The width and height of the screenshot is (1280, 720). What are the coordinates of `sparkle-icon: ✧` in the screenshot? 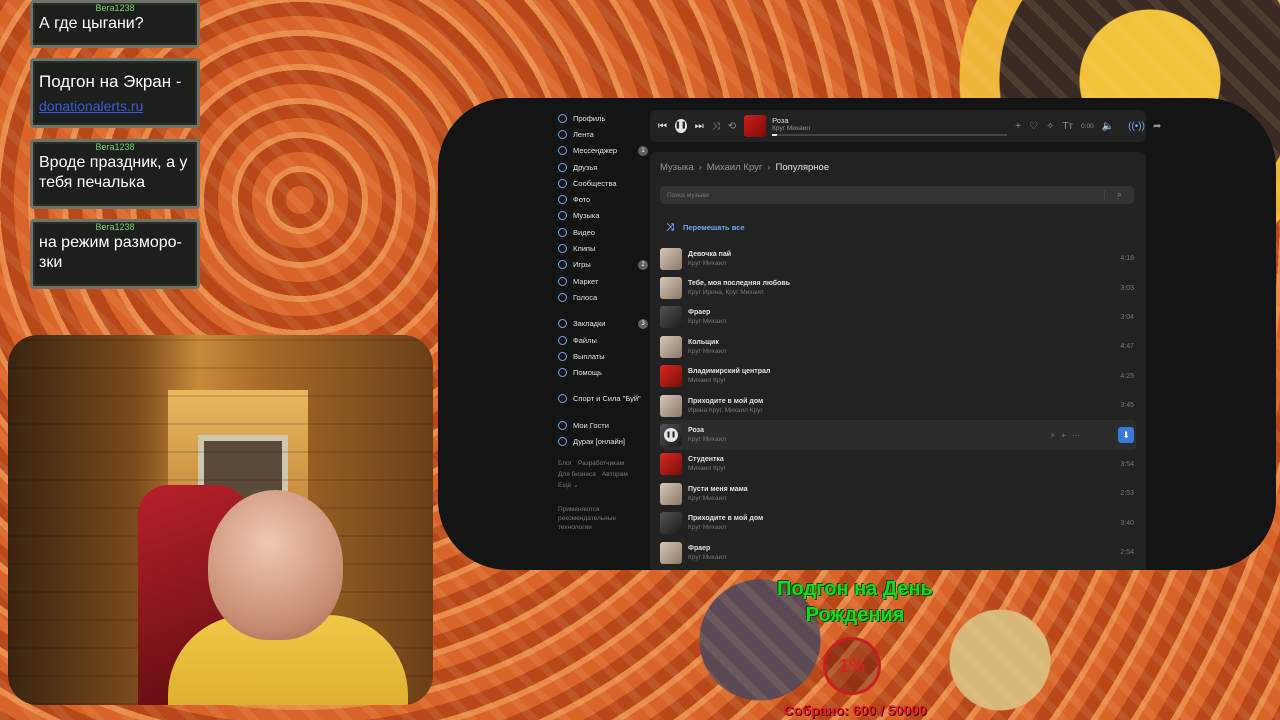 It's located at (1050, 126).